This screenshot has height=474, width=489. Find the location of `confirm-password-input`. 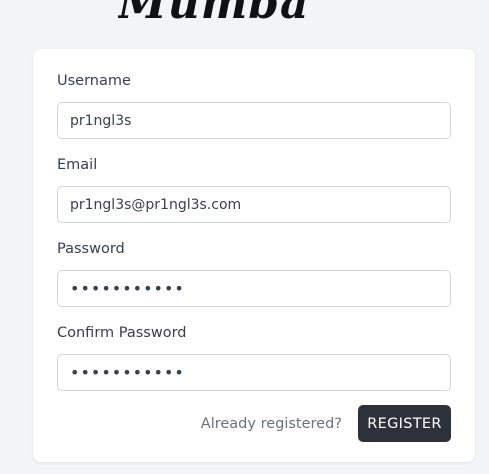

confirm-password-input is located at coordinates (254, 372).